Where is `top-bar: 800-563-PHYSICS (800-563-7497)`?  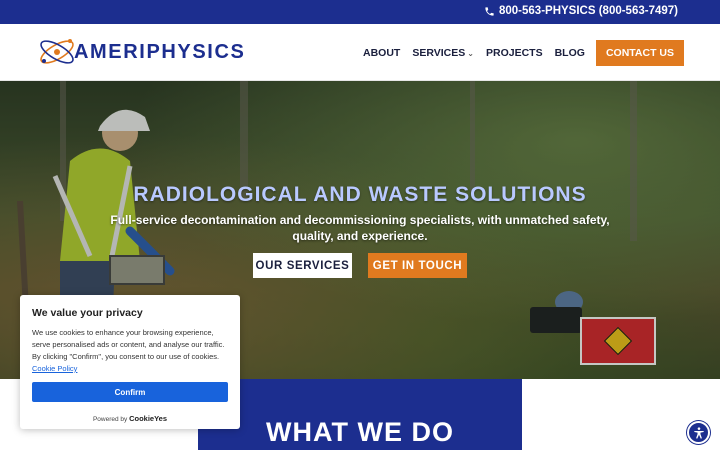 top-bar: 800-563-PHYSICS (800-563-7497) is located at coordinates (360, 12).